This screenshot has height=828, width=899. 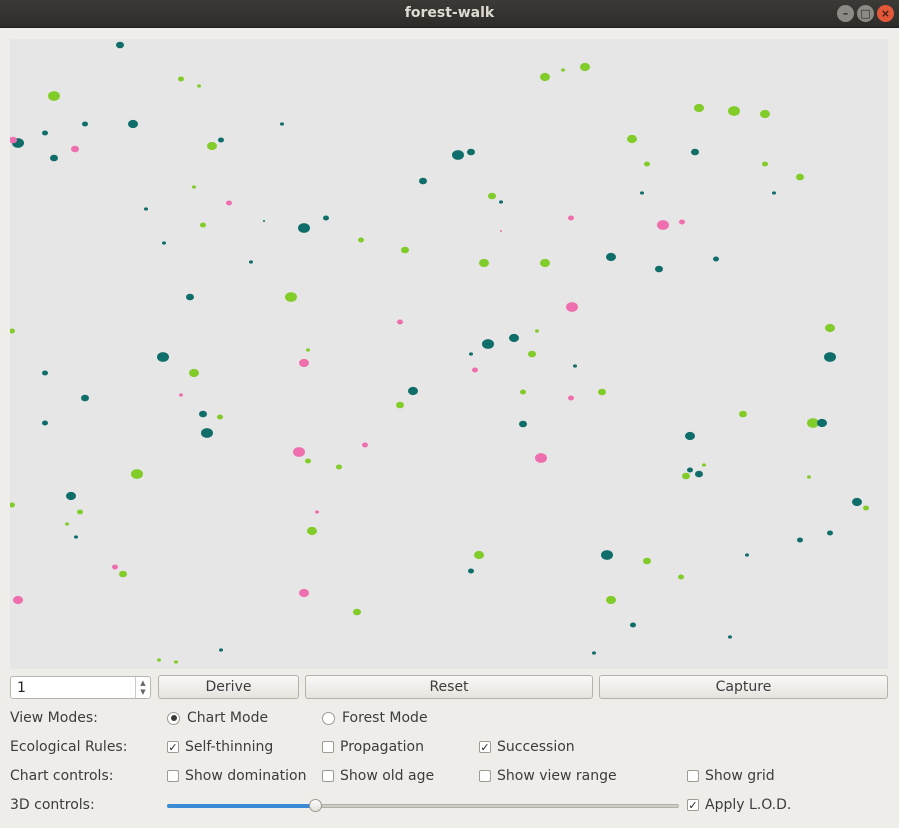 I want to click on lod-slider, so click(x=423, y=806).